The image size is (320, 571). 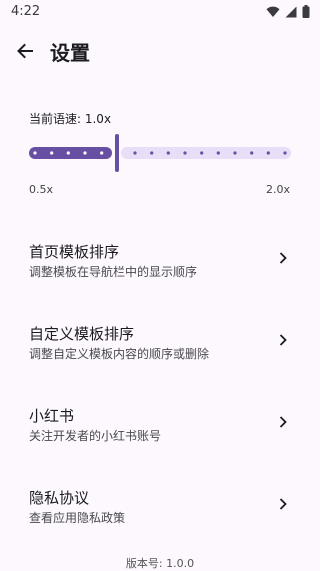 What do you see at coordinates (113, 272) in the screenshot?
I see `setting-subtitle: 调整模板在导航栏中的显示顺序` at bounding box center [113, 272].